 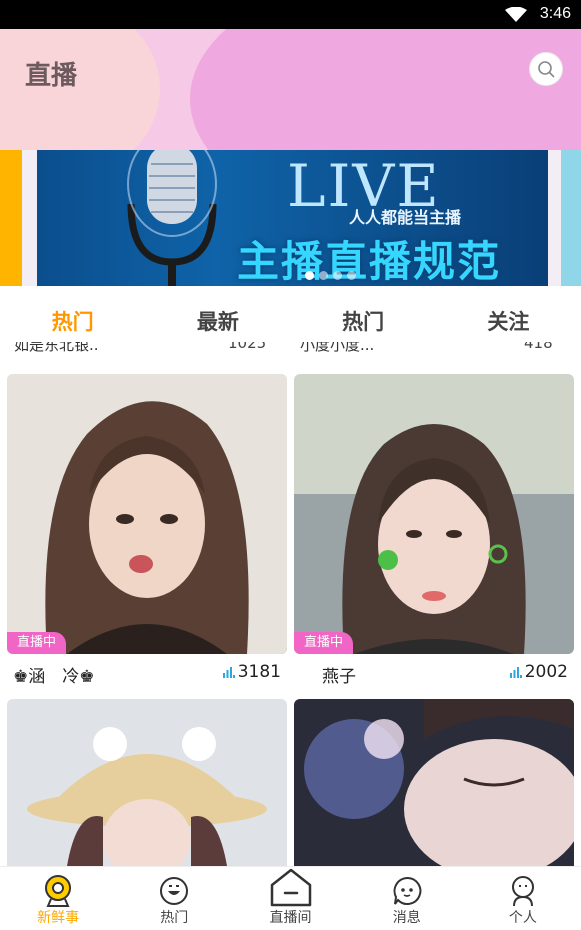 I want to click on nav-label: 热门, so click(x=174, y=918).